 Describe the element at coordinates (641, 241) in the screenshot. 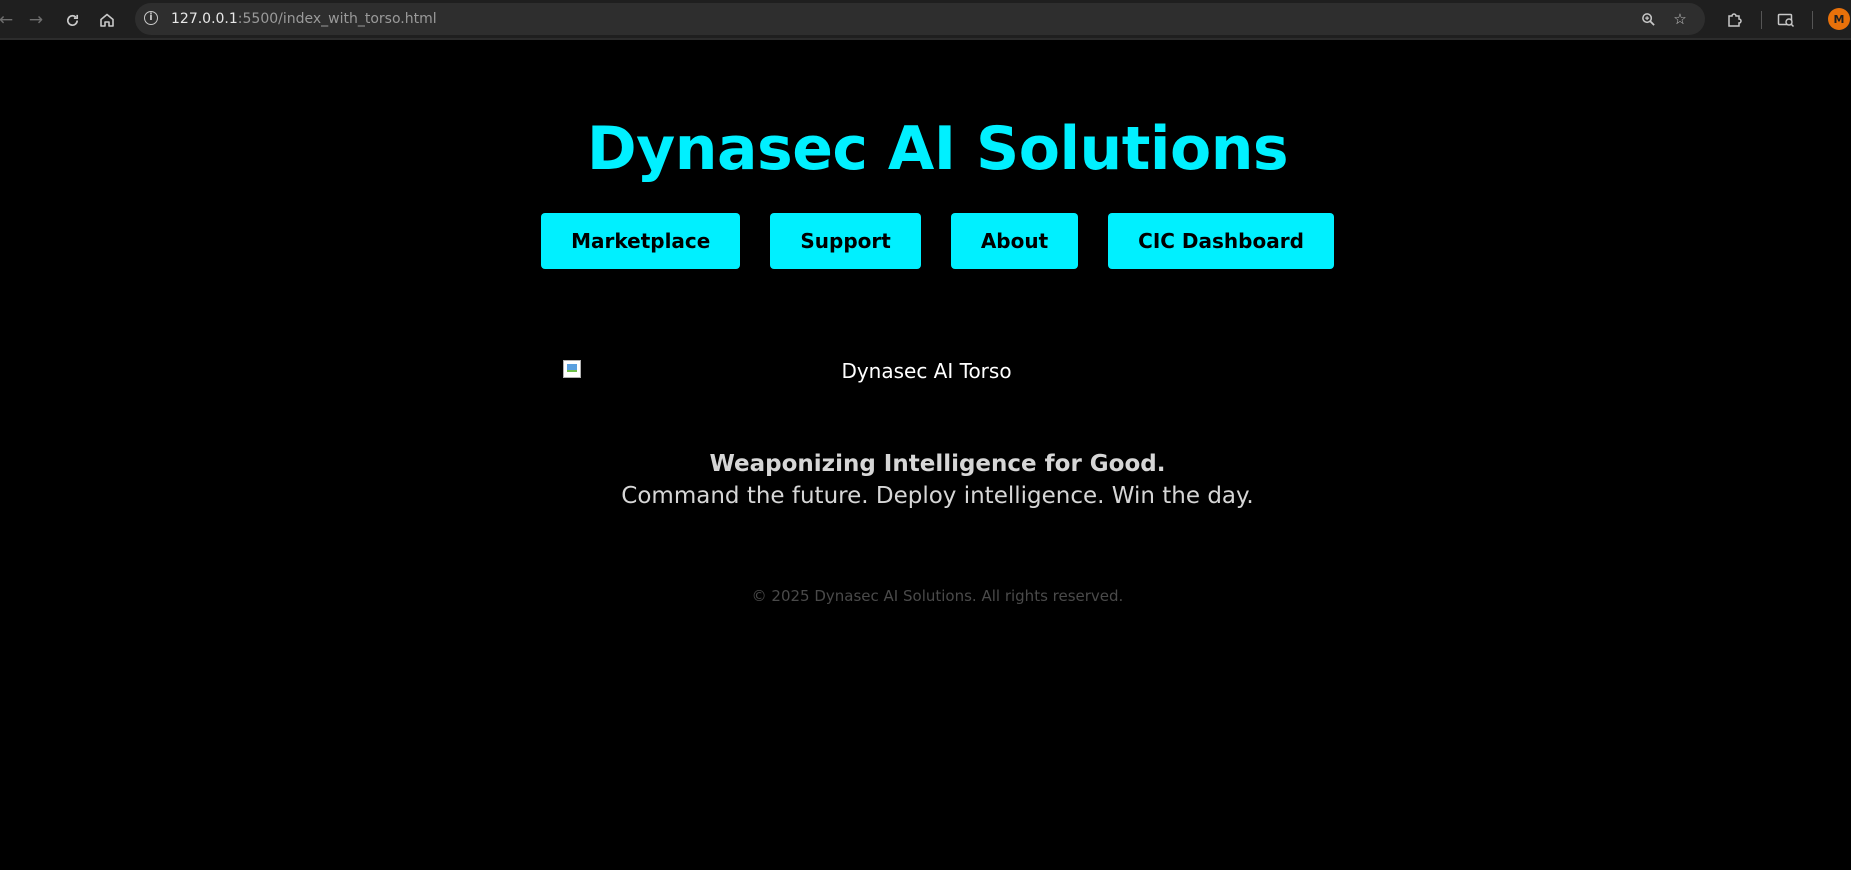

I see `nav-marketplace-button: Marketplace` at that location.